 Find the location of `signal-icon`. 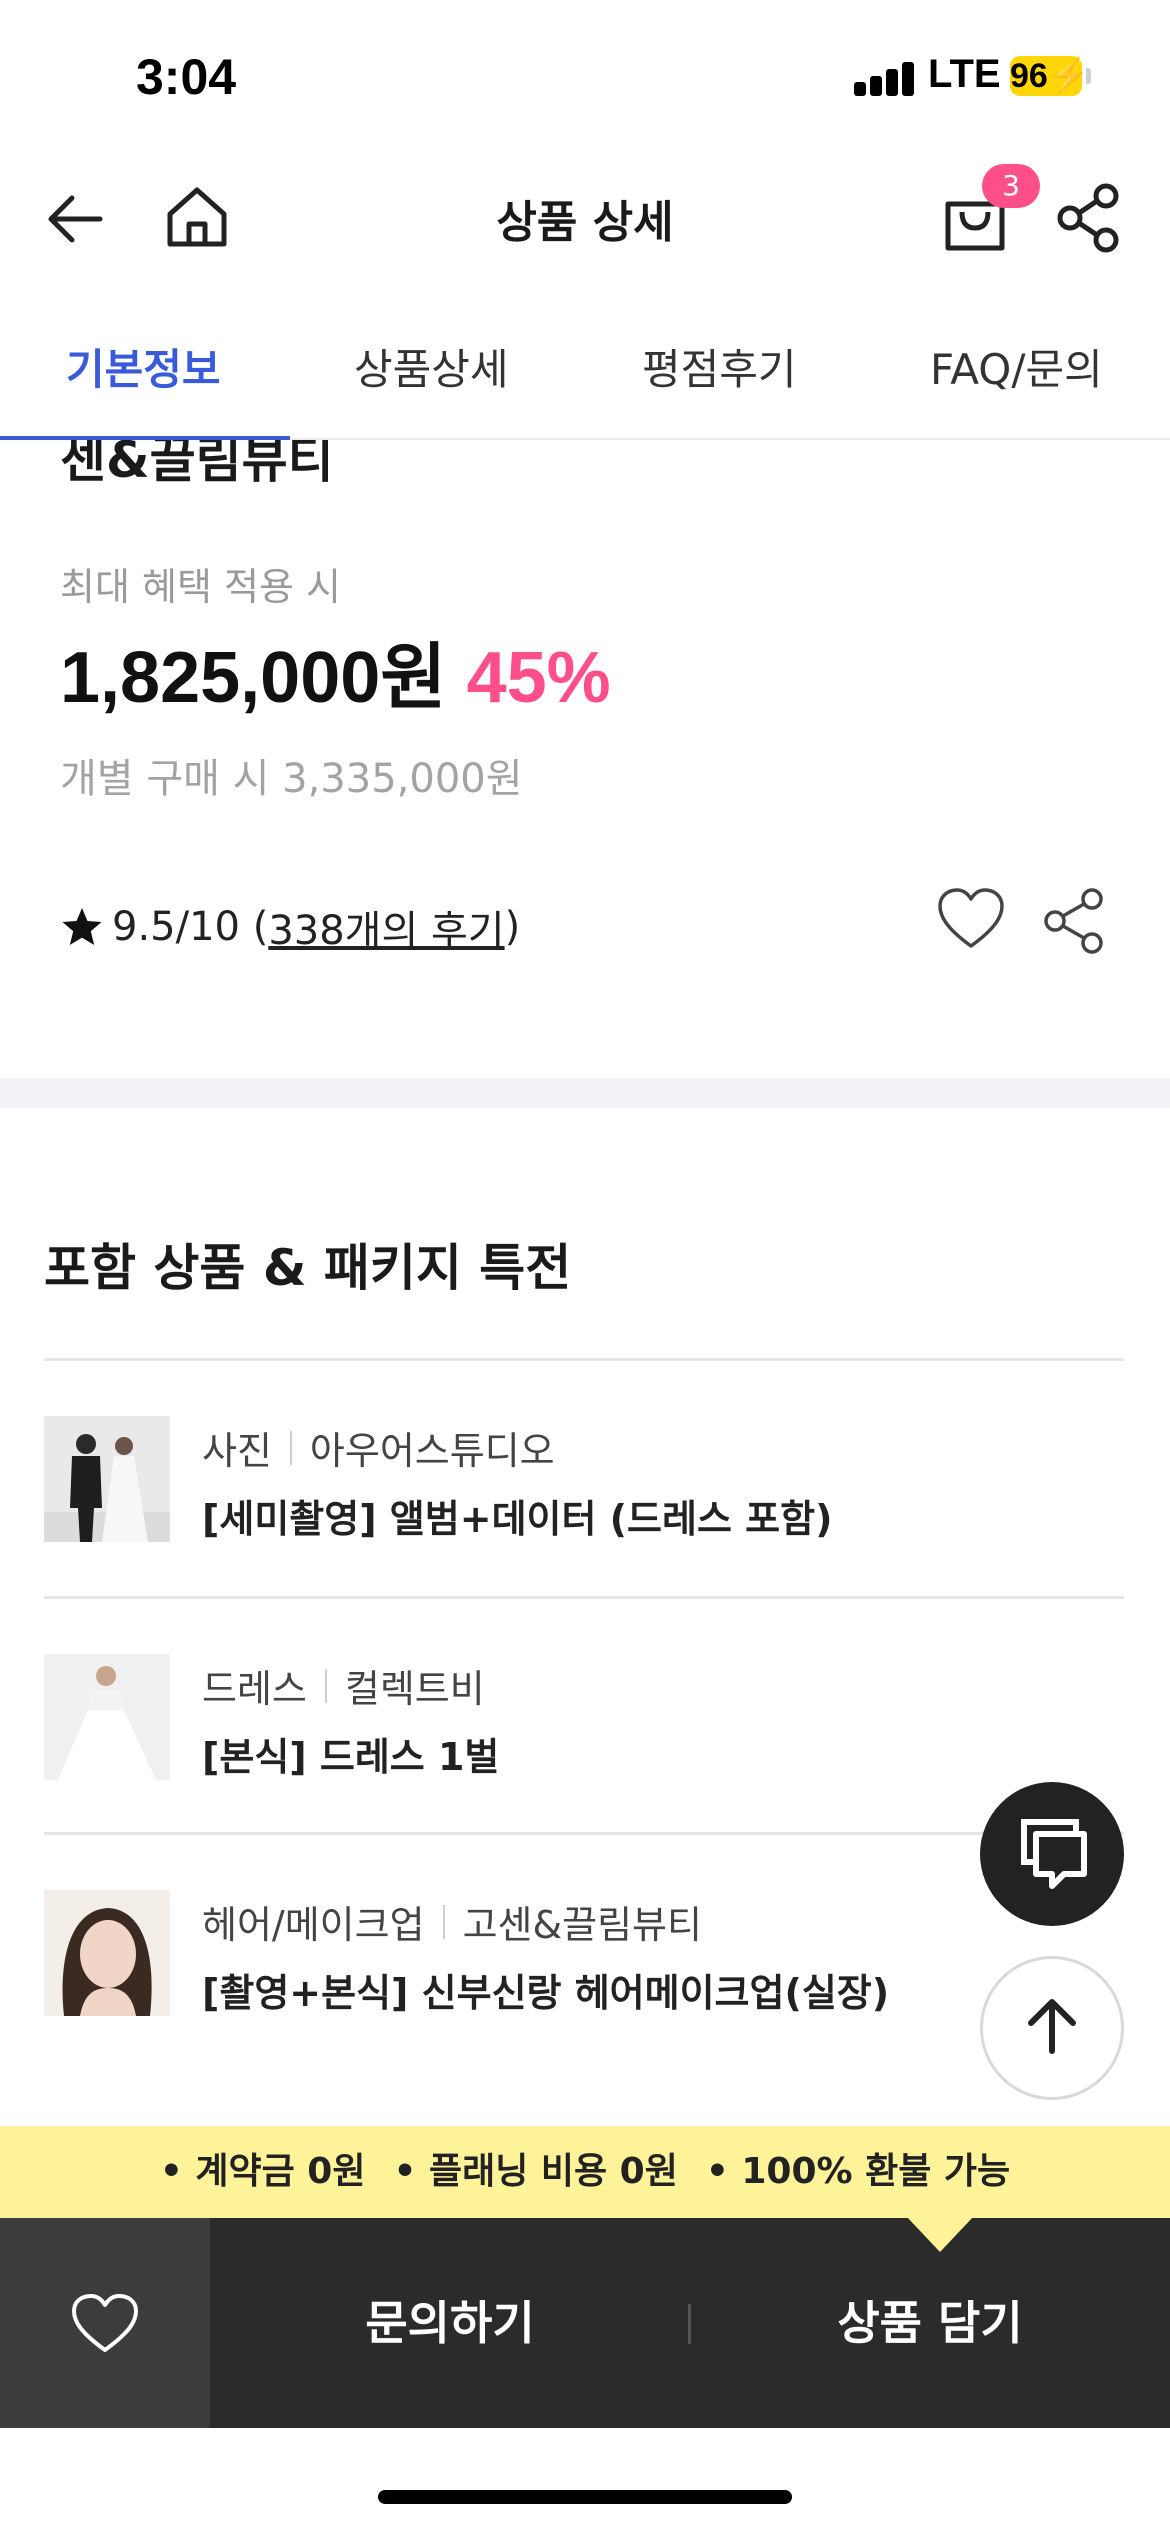

signal-icon is located at coordinates (884, 78).